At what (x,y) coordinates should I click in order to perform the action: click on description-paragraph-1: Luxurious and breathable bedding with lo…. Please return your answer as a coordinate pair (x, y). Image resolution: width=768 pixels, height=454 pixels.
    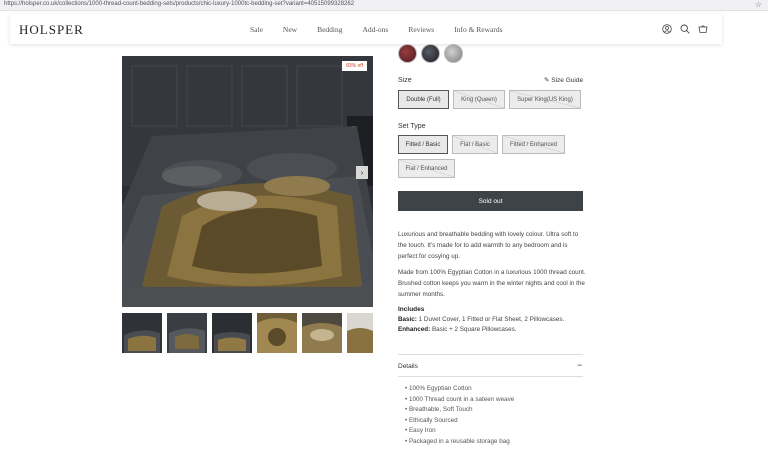
    Looking at the image, I should click on (488, 245).